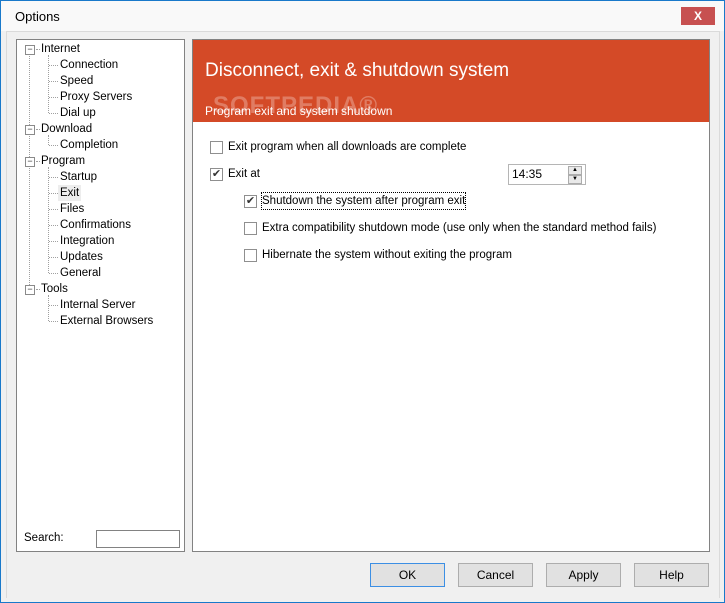 The image size is (725, 603). Describe the element at coordinates (357, 70) in the screenshot. I see `panel-title: Disconnect, exit & shutdown system` at that location.